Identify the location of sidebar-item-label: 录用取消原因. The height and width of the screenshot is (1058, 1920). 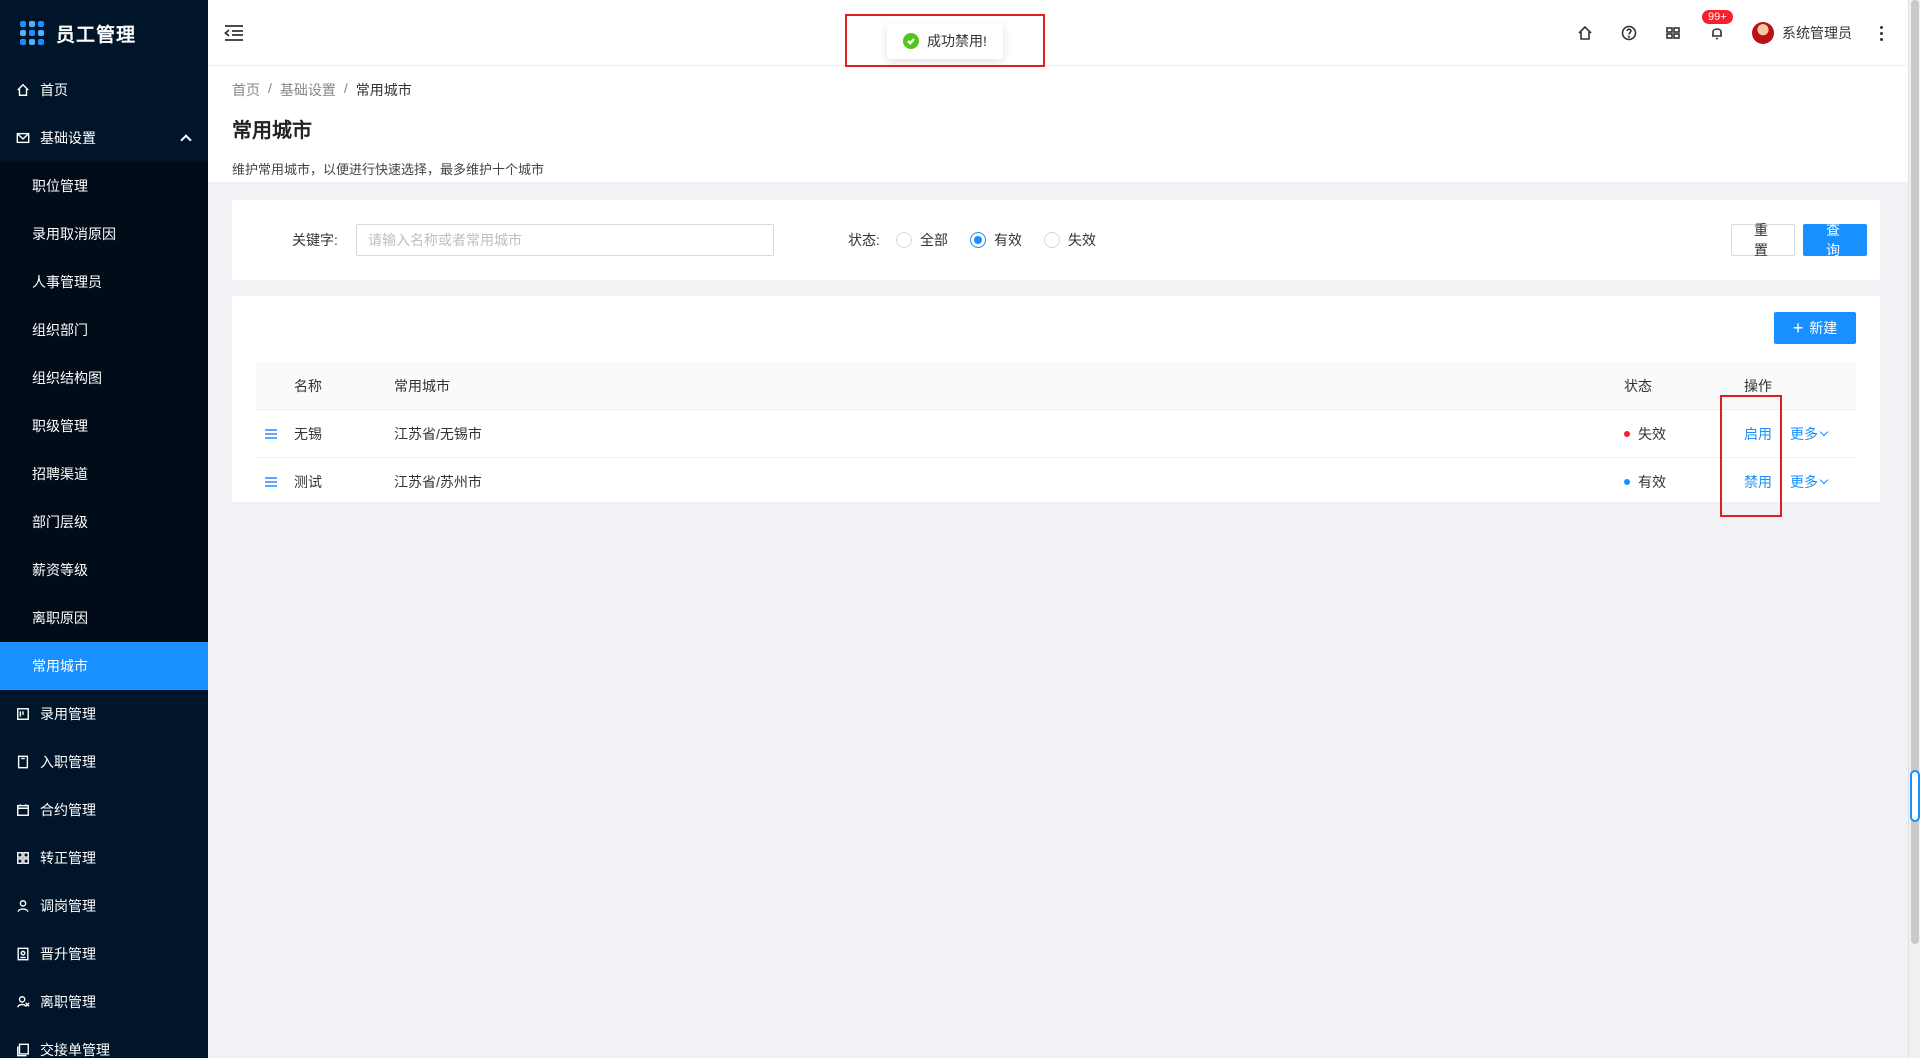
(74, 234).